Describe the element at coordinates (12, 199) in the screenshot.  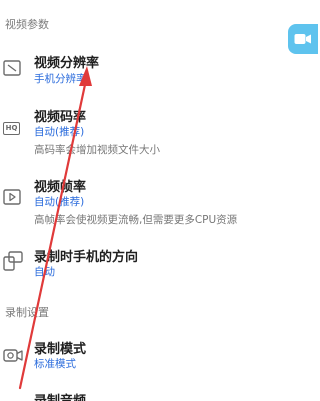
I see `play-box-icon` at that location.